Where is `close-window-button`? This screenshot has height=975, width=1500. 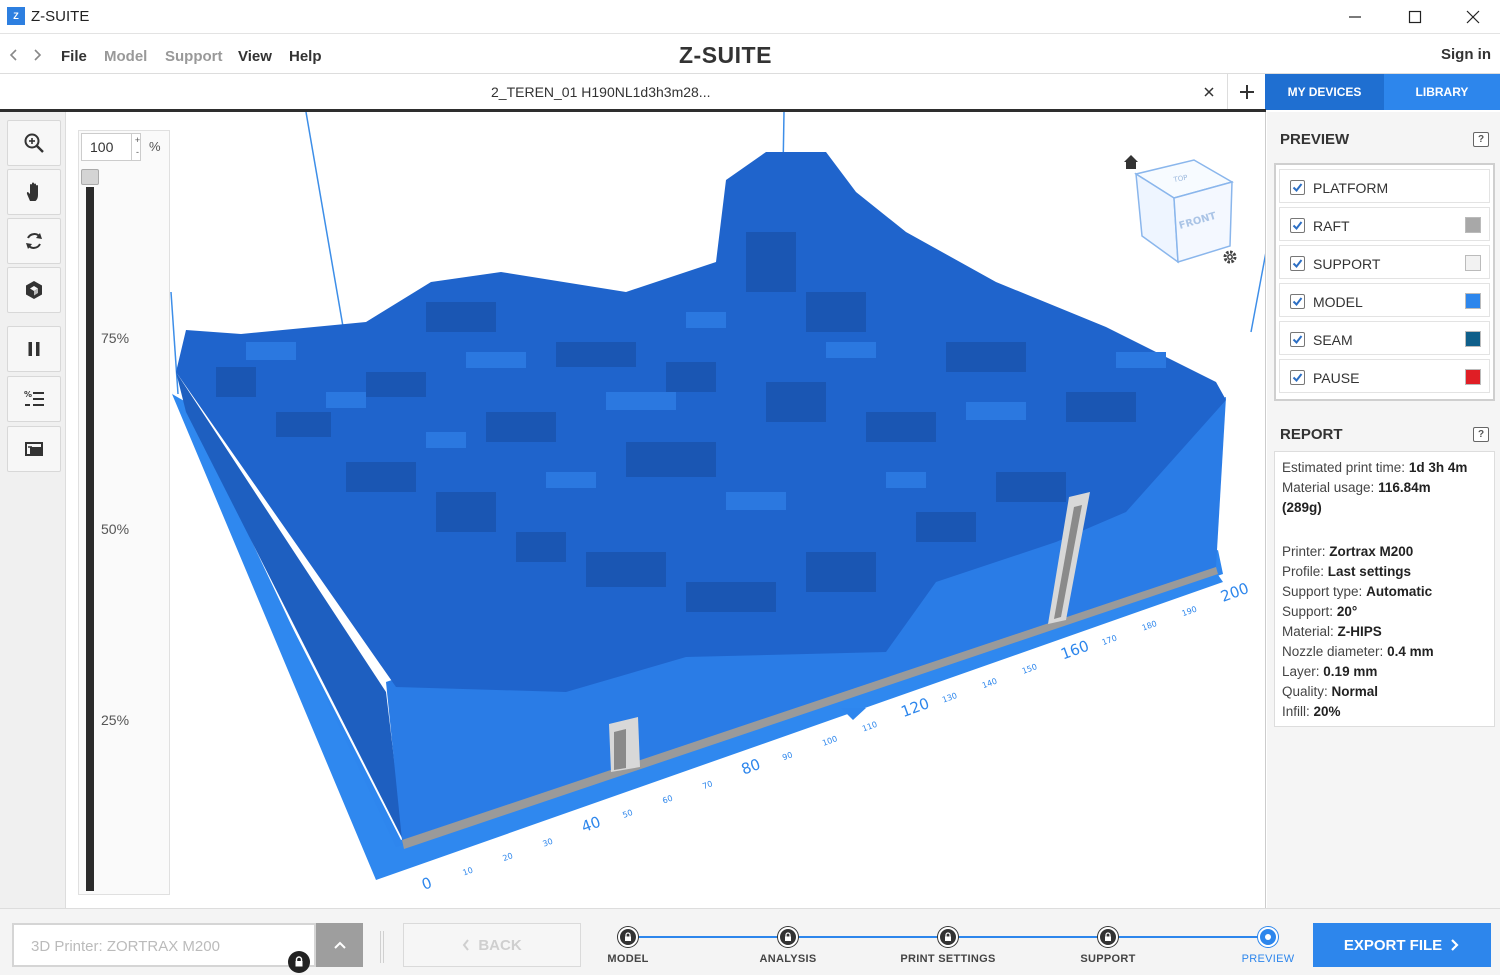
close-window-button is located at coordinates (1472, 17).